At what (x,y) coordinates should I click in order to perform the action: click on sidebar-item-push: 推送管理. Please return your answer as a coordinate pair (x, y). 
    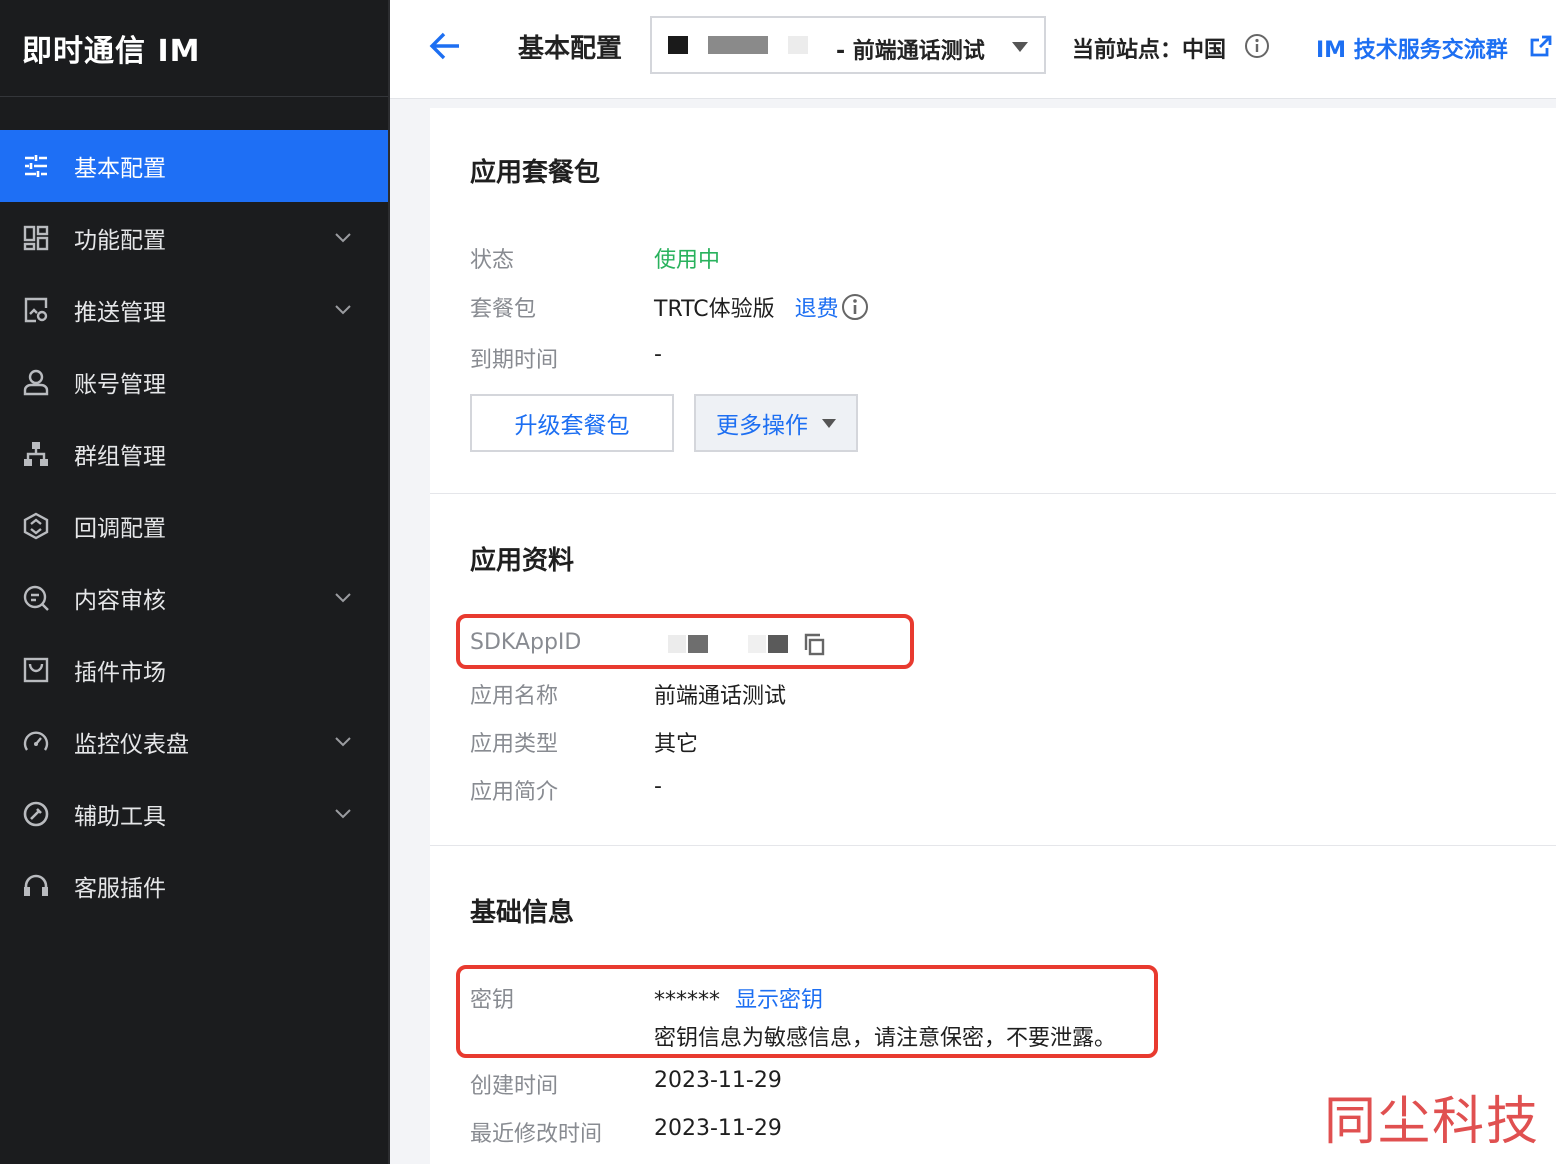
    Looking at the image, I should click on (194, 310).